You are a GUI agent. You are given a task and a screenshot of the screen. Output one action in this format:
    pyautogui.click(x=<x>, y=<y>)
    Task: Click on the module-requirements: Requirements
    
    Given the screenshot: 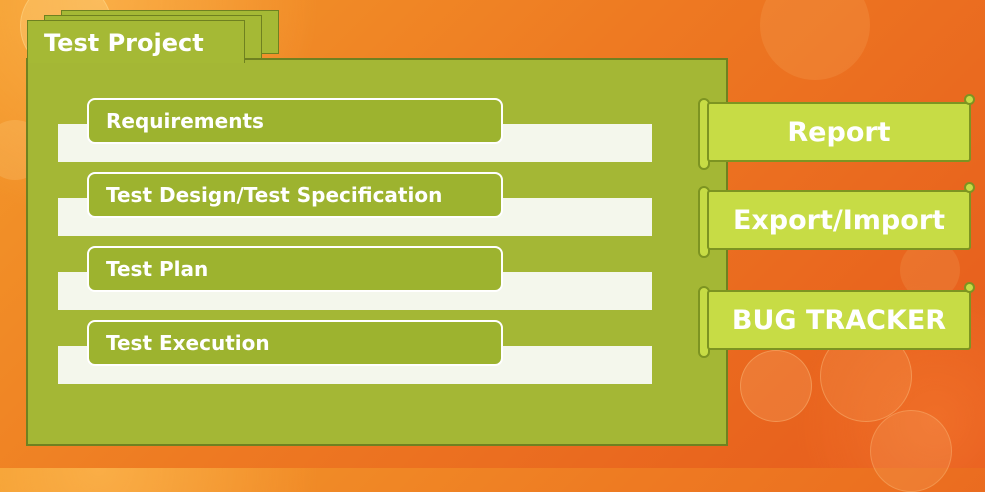 What is the action you would take?
    pyautogui.click(x=295, y=121)
    